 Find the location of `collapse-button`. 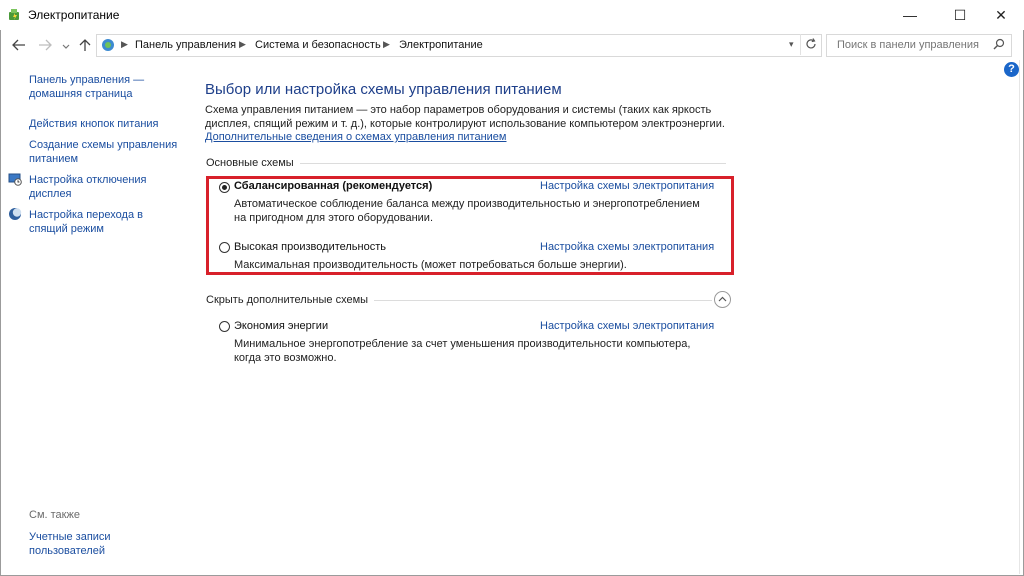

collapse-button is located at coordinates (722, 299).